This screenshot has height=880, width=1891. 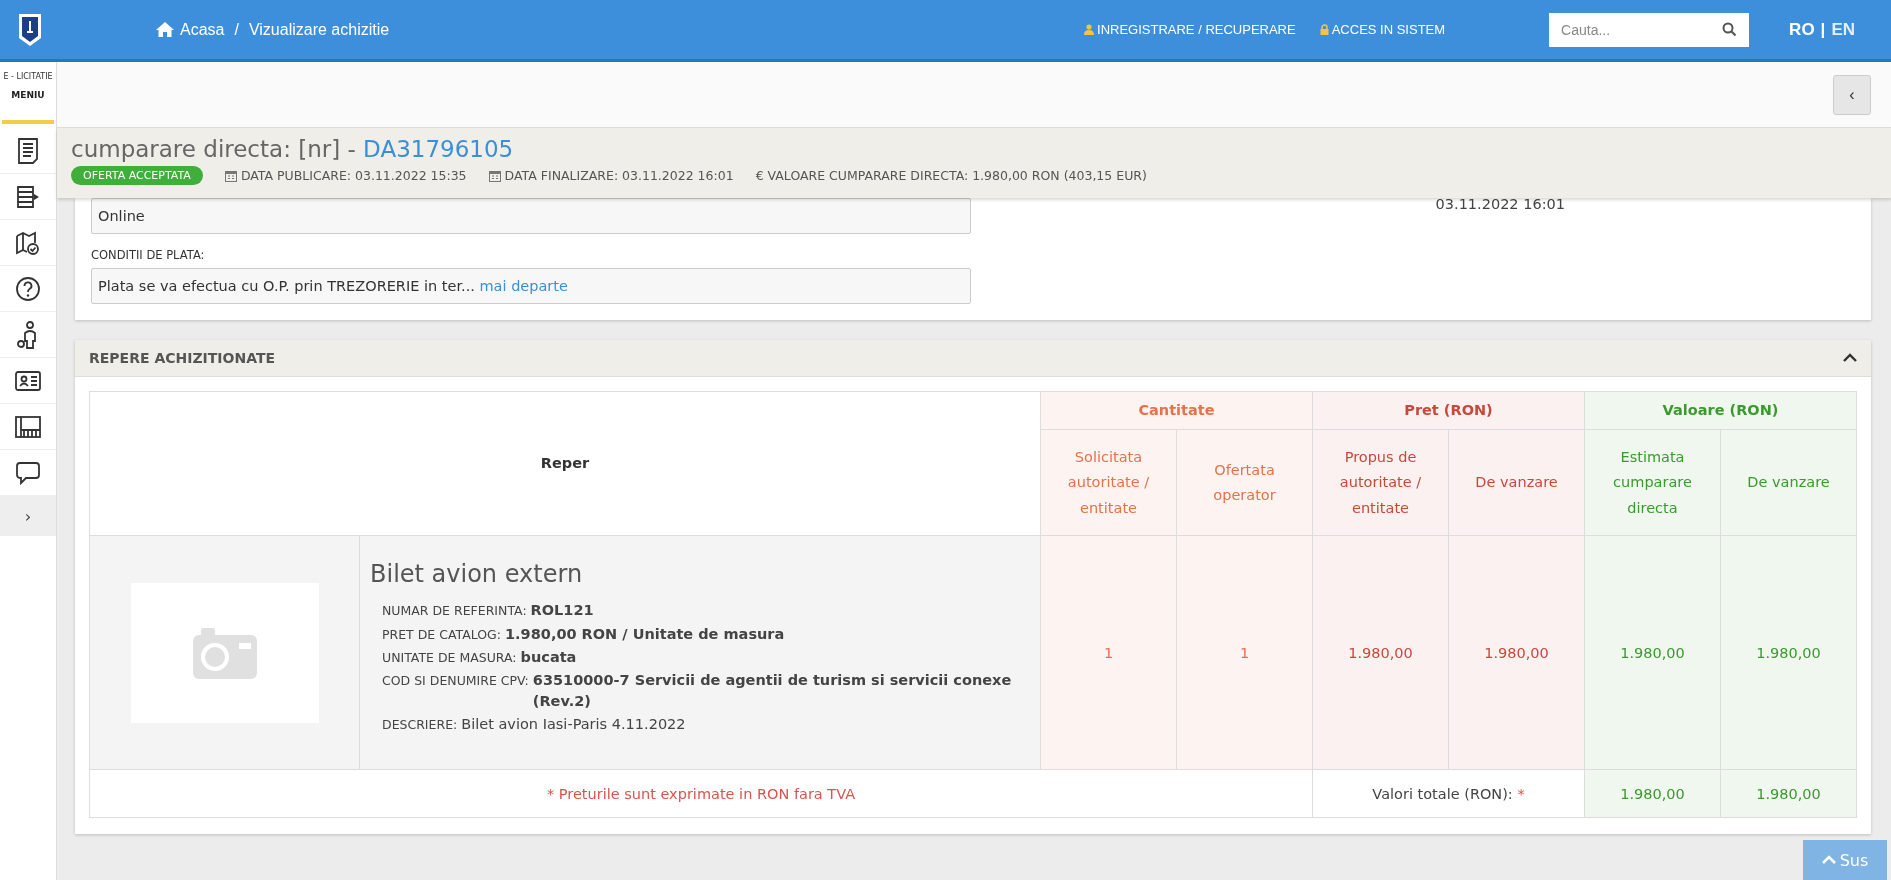 What do you see at coordinates (562, 611) in the screenshot?
I see `detail-value: ROL121` at bounding box center [562, 611].